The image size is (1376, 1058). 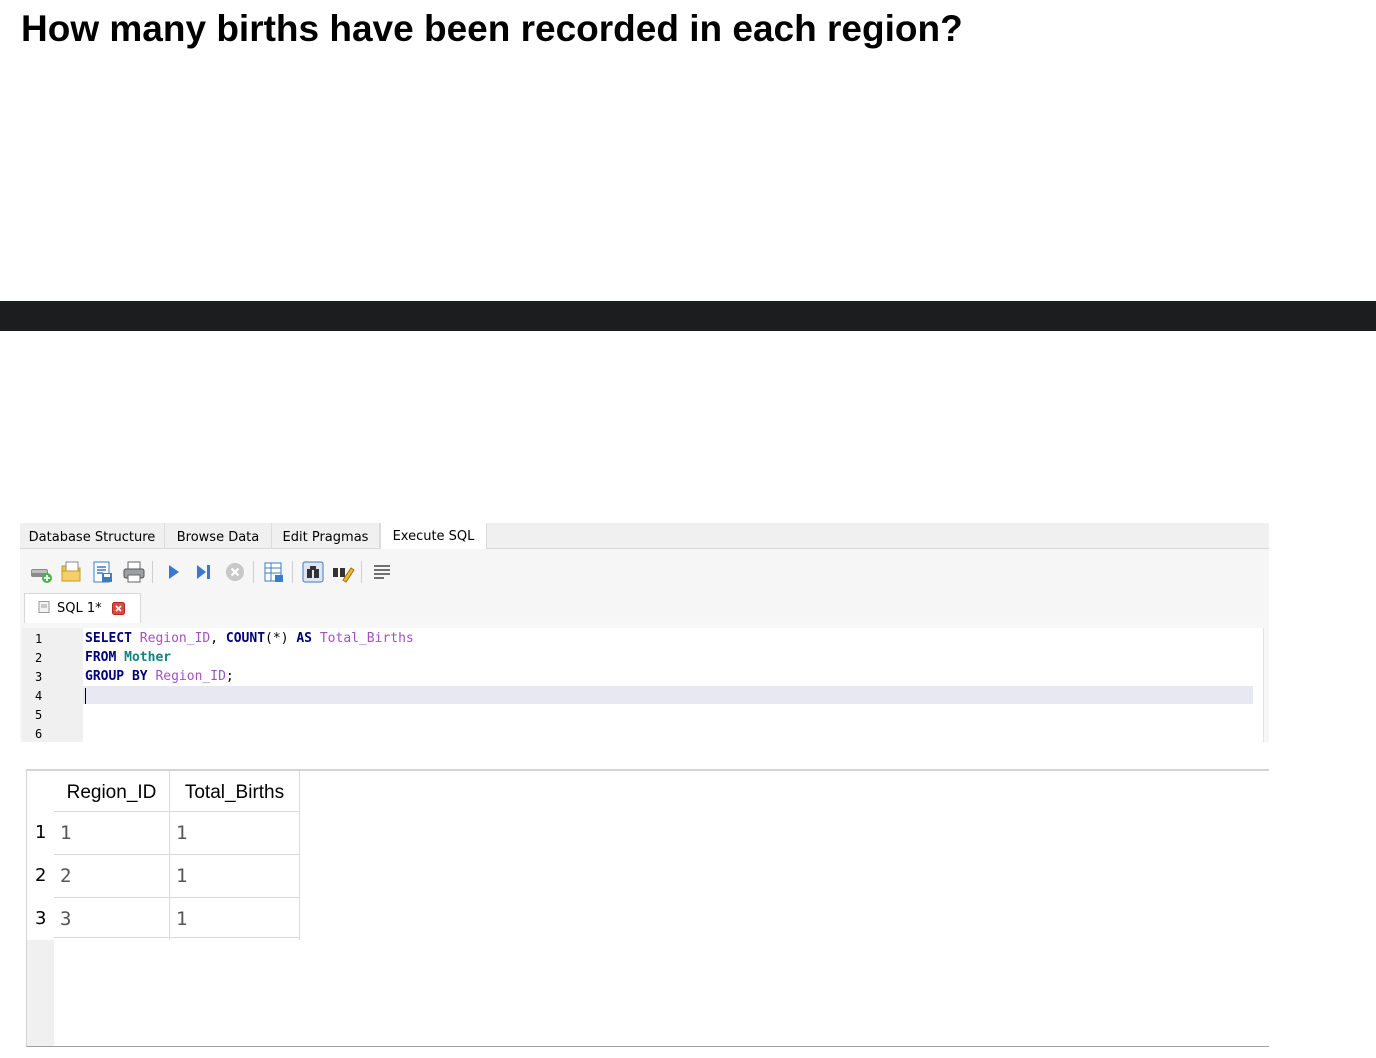 I want to click on tab-database-structure: Database Structure, so click(x=92, y=536).